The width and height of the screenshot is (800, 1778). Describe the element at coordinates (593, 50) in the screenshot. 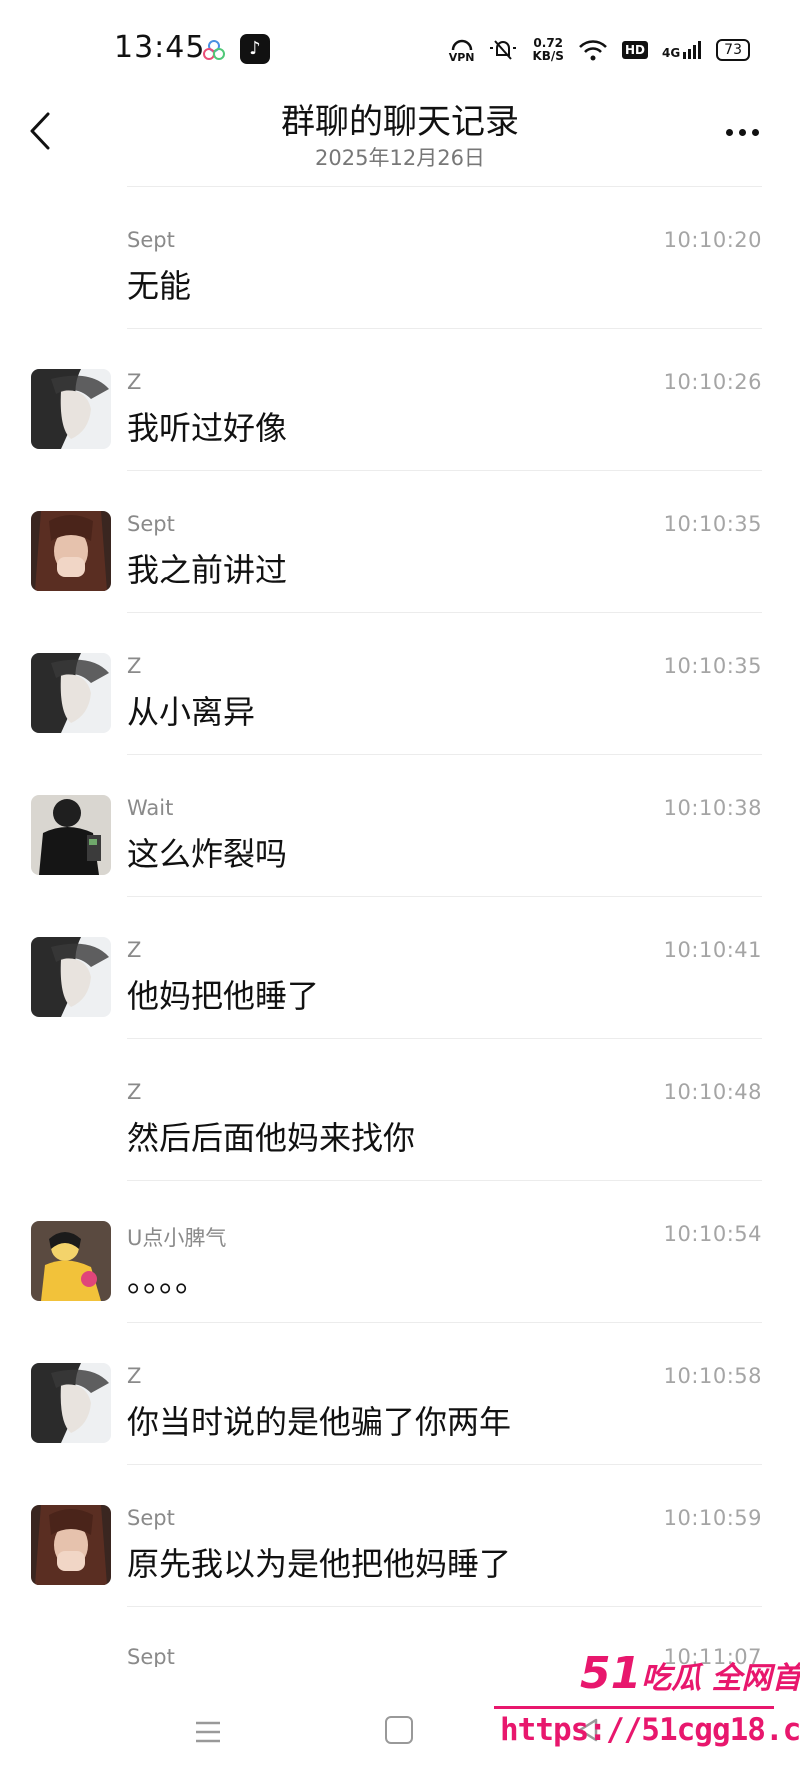

I see `wifi-icon` at that location.